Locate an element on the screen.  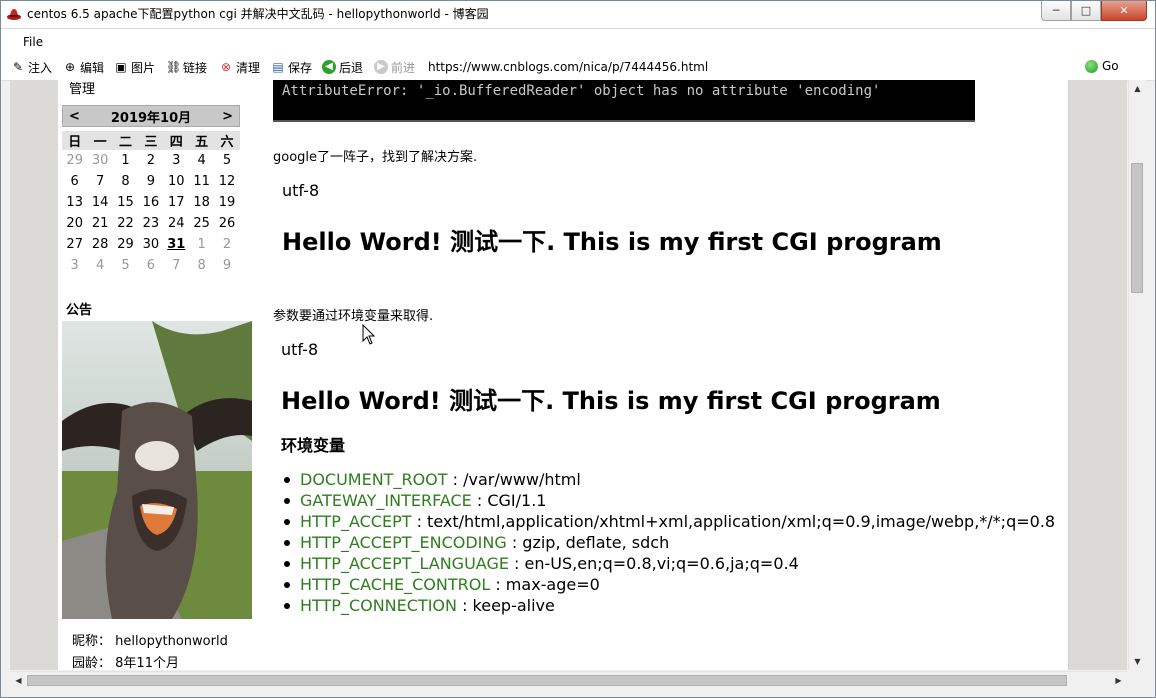
calendar-day: 9 is located at coordinates (150, 181).